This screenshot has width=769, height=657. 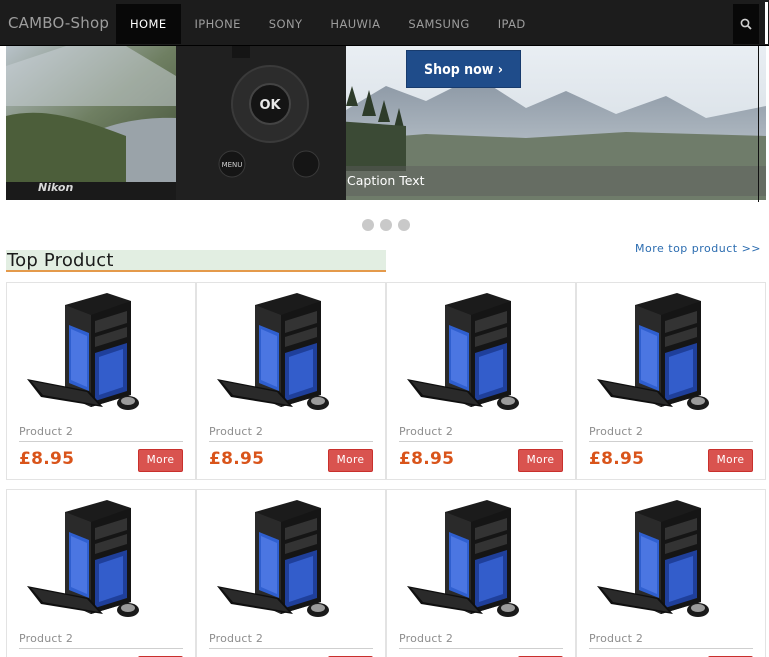 I want to click on nav-item-ipad: IPAD, so click(x=512, y=24).